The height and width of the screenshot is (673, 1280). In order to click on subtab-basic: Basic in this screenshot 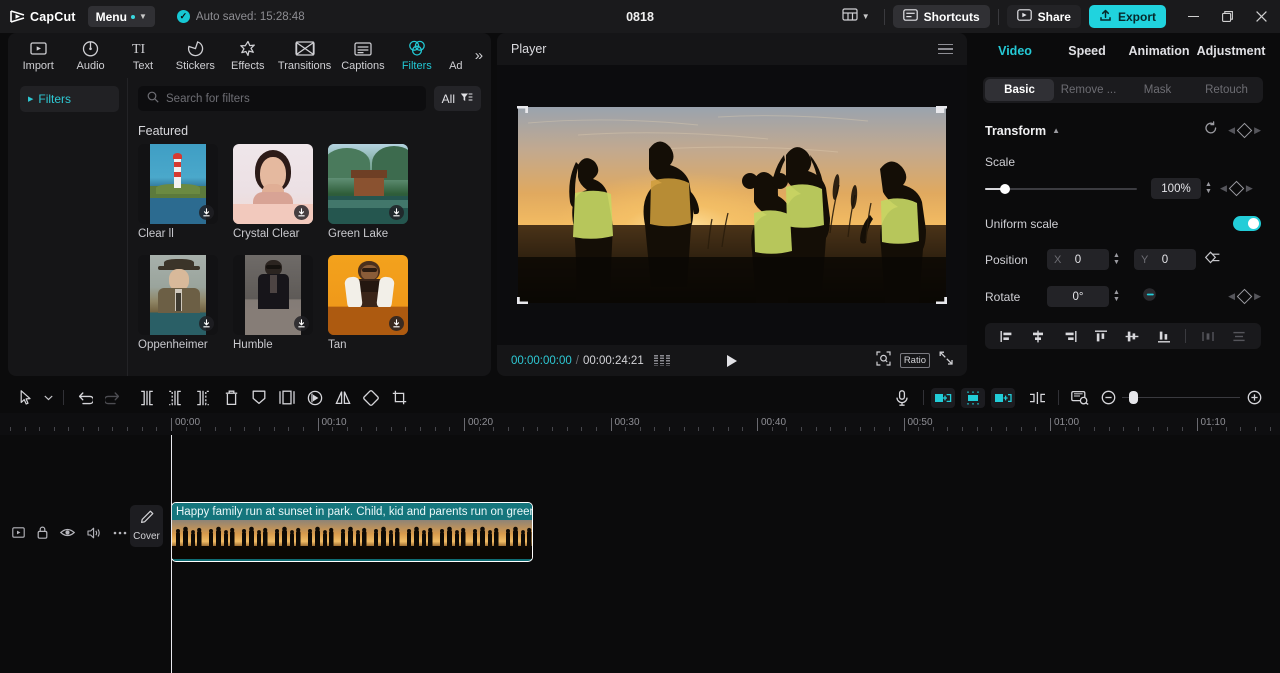, I will do `click(1019, 90)`.